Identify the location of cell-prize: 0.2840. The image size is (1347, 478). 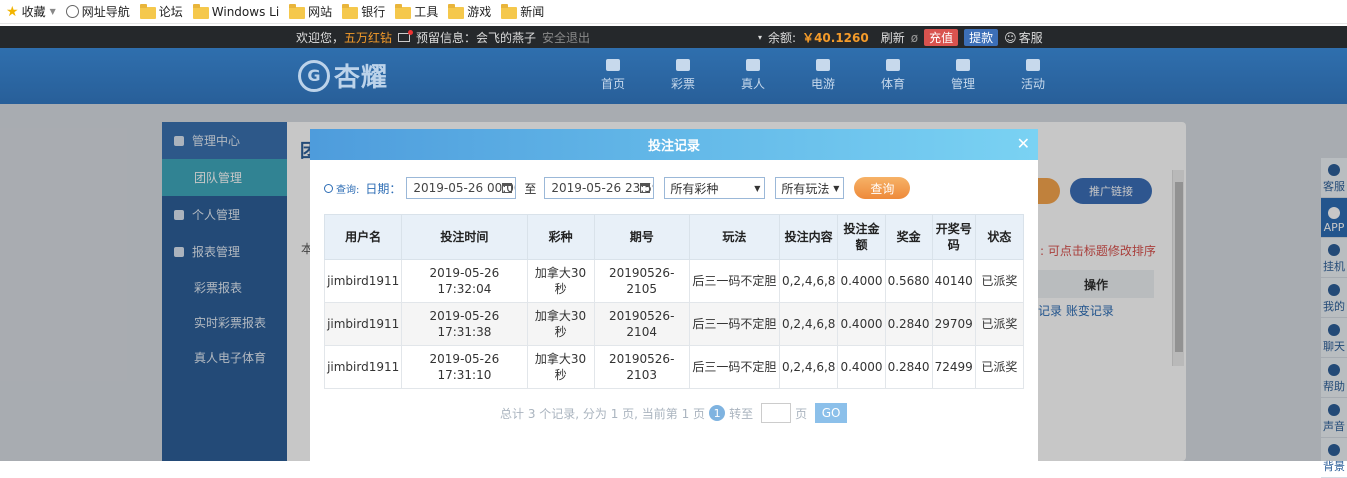
(908, 324).